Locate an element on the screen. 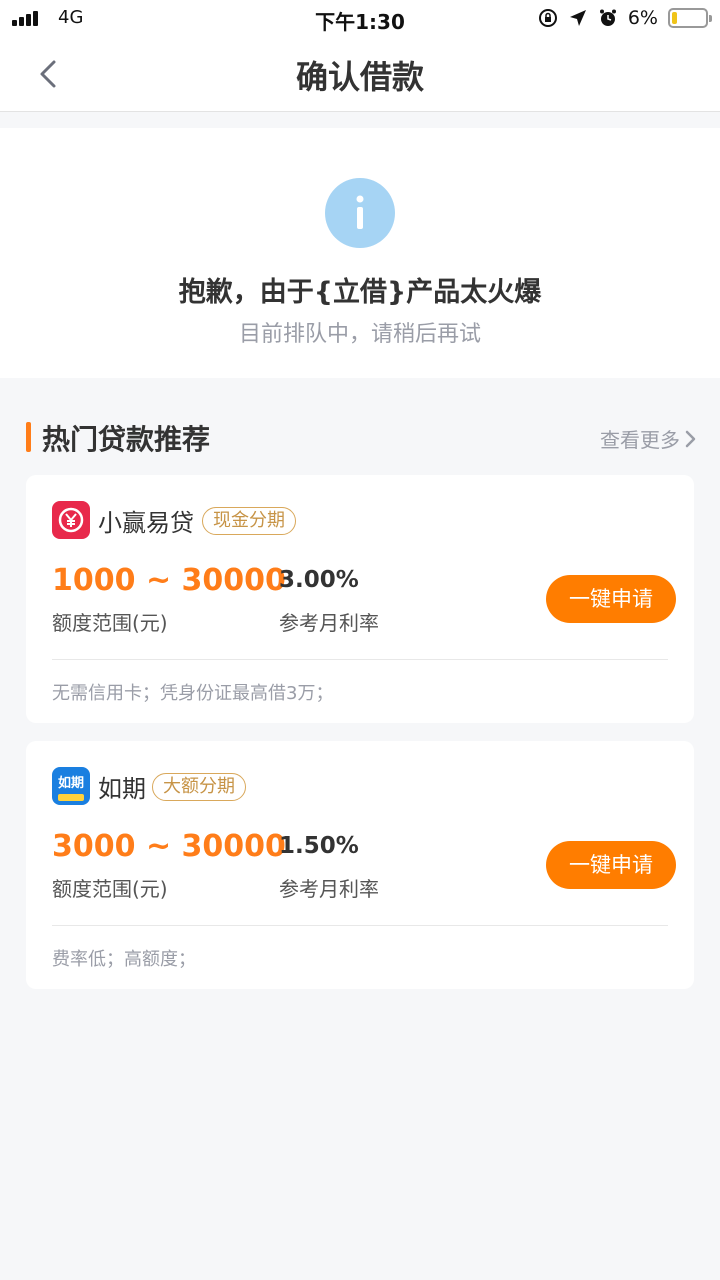 The height and width of the screenshot is (1280, 720). see-more-label: 查看更多 is located at coordinates (640, 440).